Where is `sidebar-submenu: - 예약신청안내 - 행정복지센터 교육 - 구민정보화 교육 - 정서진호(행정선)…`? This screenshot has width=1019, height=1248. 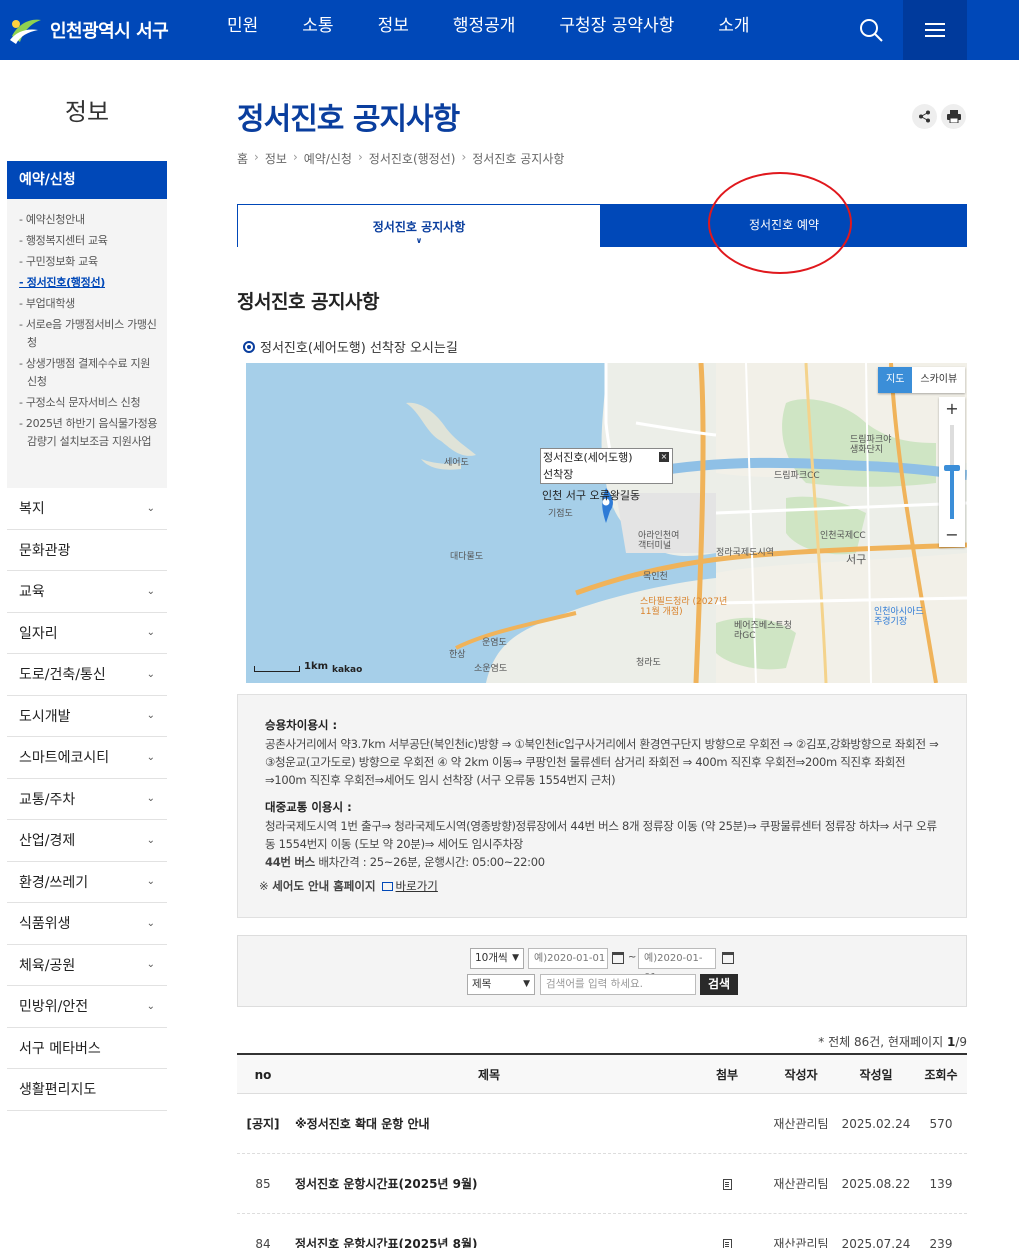
sidebar-submenu: - 예약신청안내 - 행정복지센터 교육 - 구민정보화 교육 - 정서진호(행정선)… is located at coordinates (87, 343).